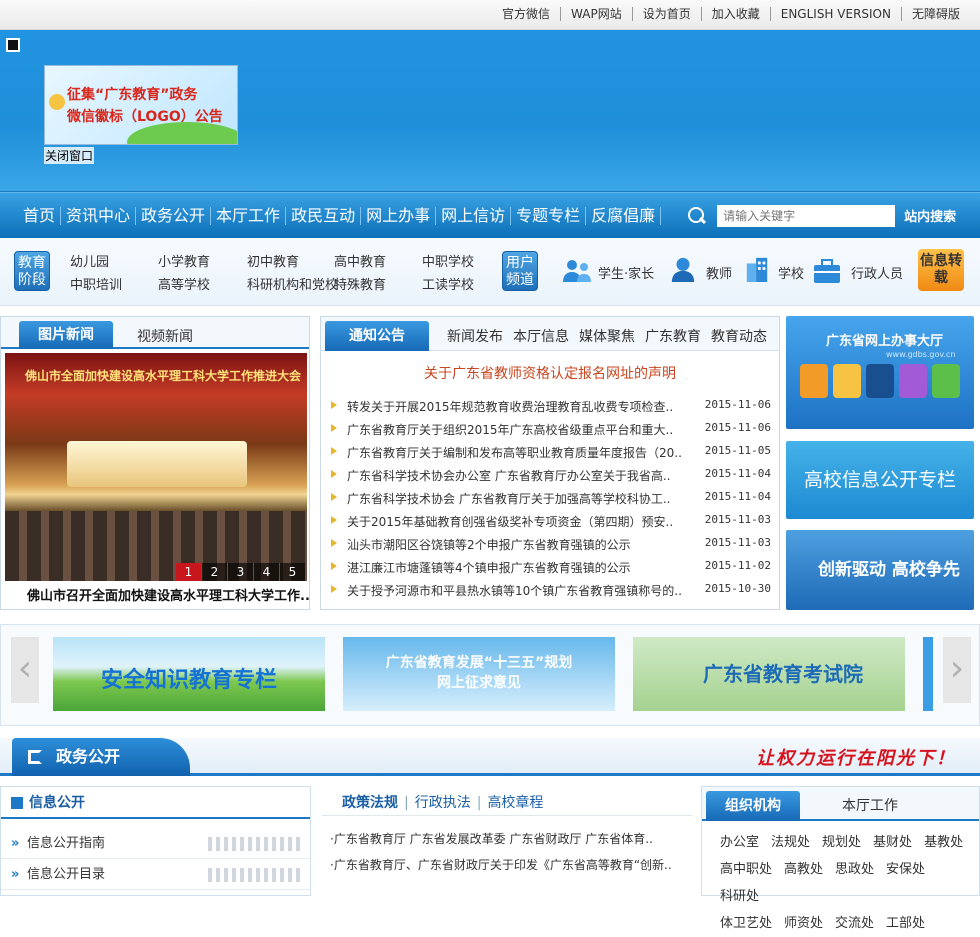  I want to click on org-item: 规划处, so click(841, 842).